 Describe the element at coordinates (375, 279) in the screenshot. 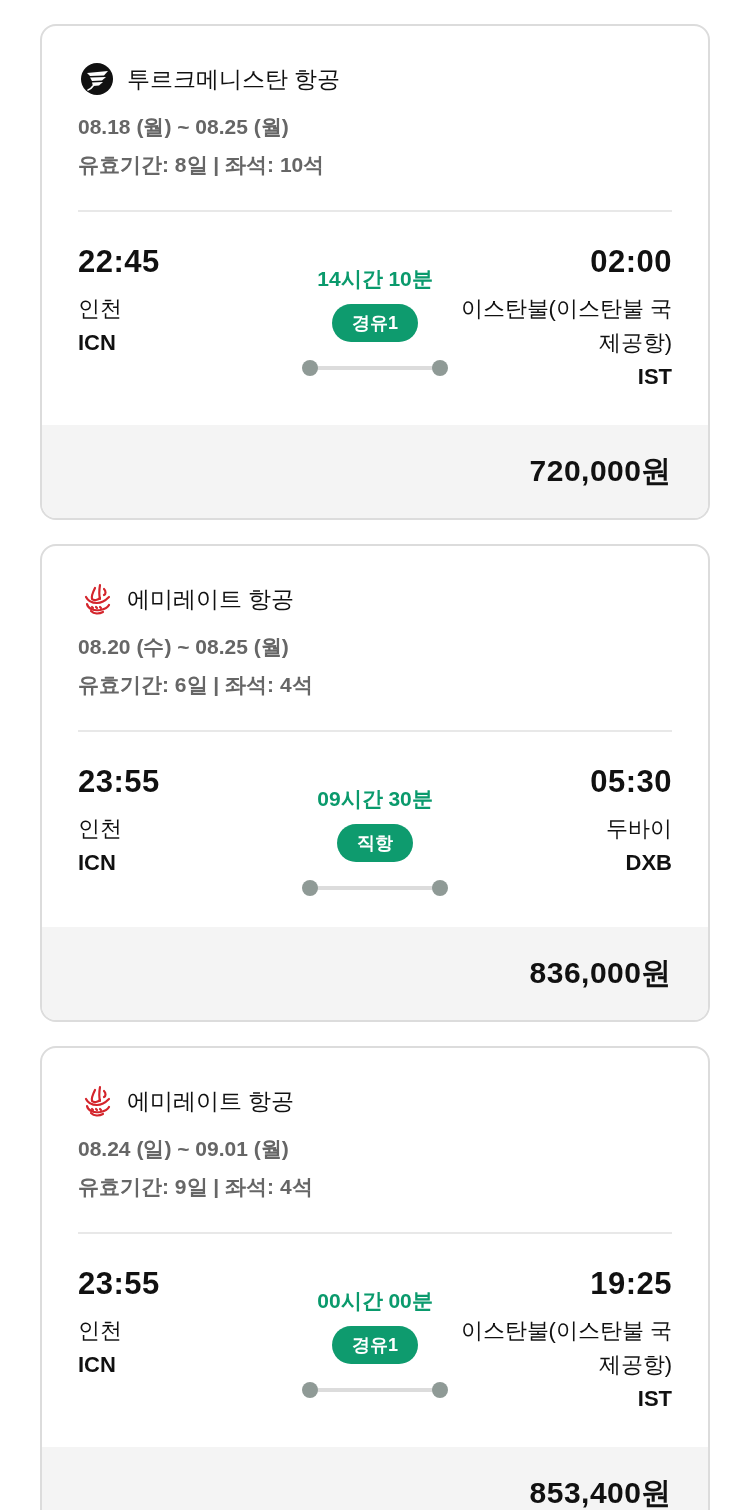

I see `flight-duration: 14시간 10분` at that location.